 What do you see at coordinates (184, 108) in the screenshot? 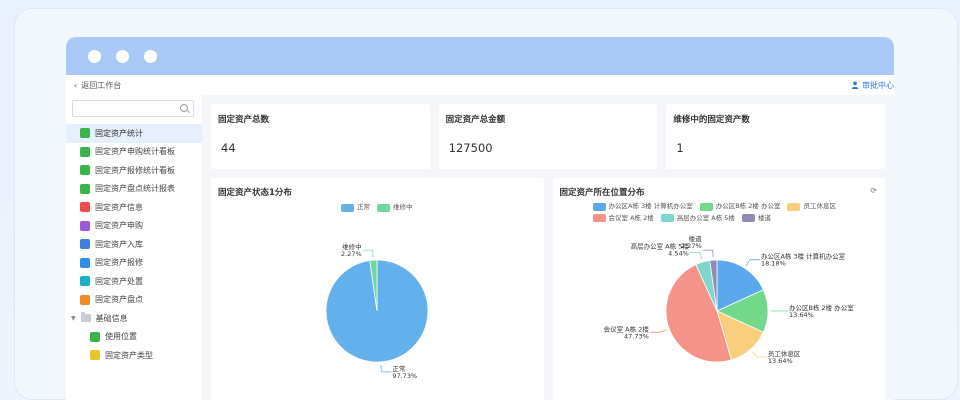
I see `search-icon` at bounding box center [184, 108].